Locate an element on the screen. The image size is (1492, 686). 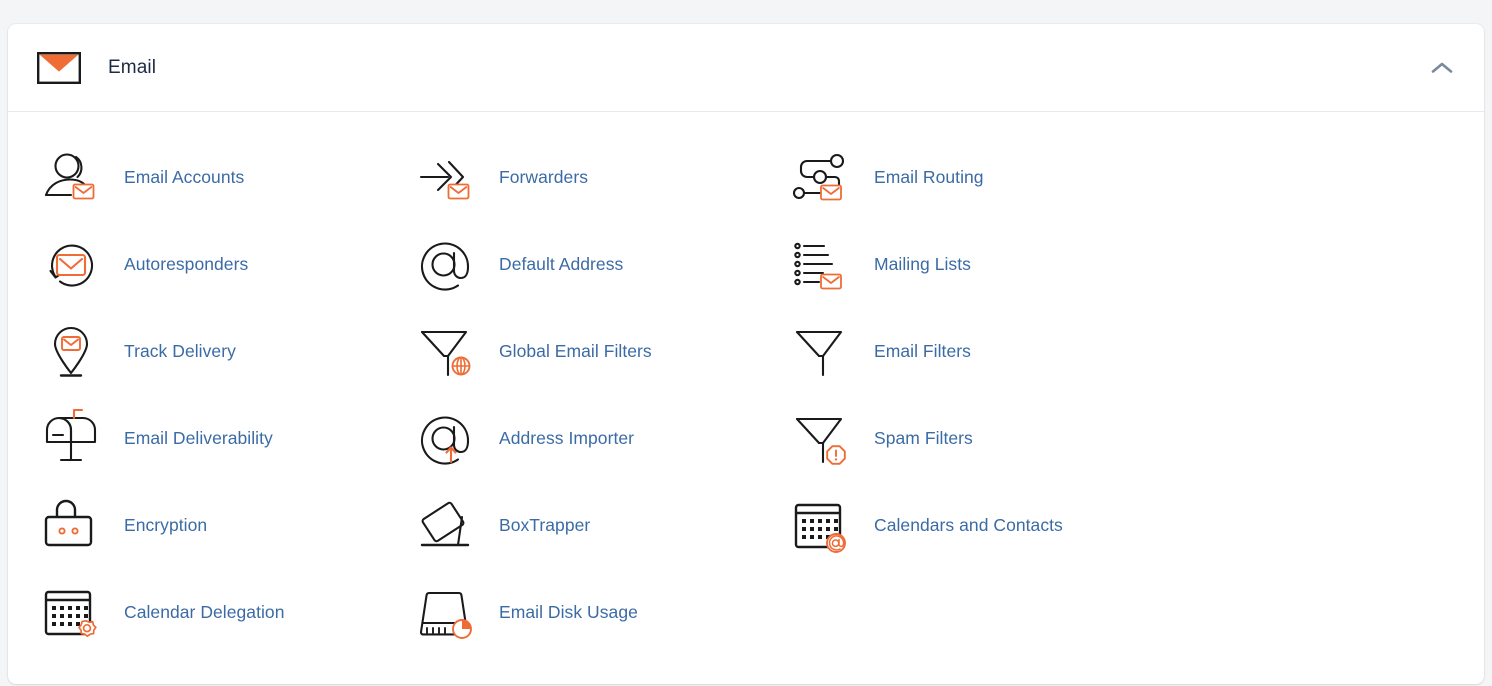
tool-label: Email Accounts is located at coordinates (184, 177).